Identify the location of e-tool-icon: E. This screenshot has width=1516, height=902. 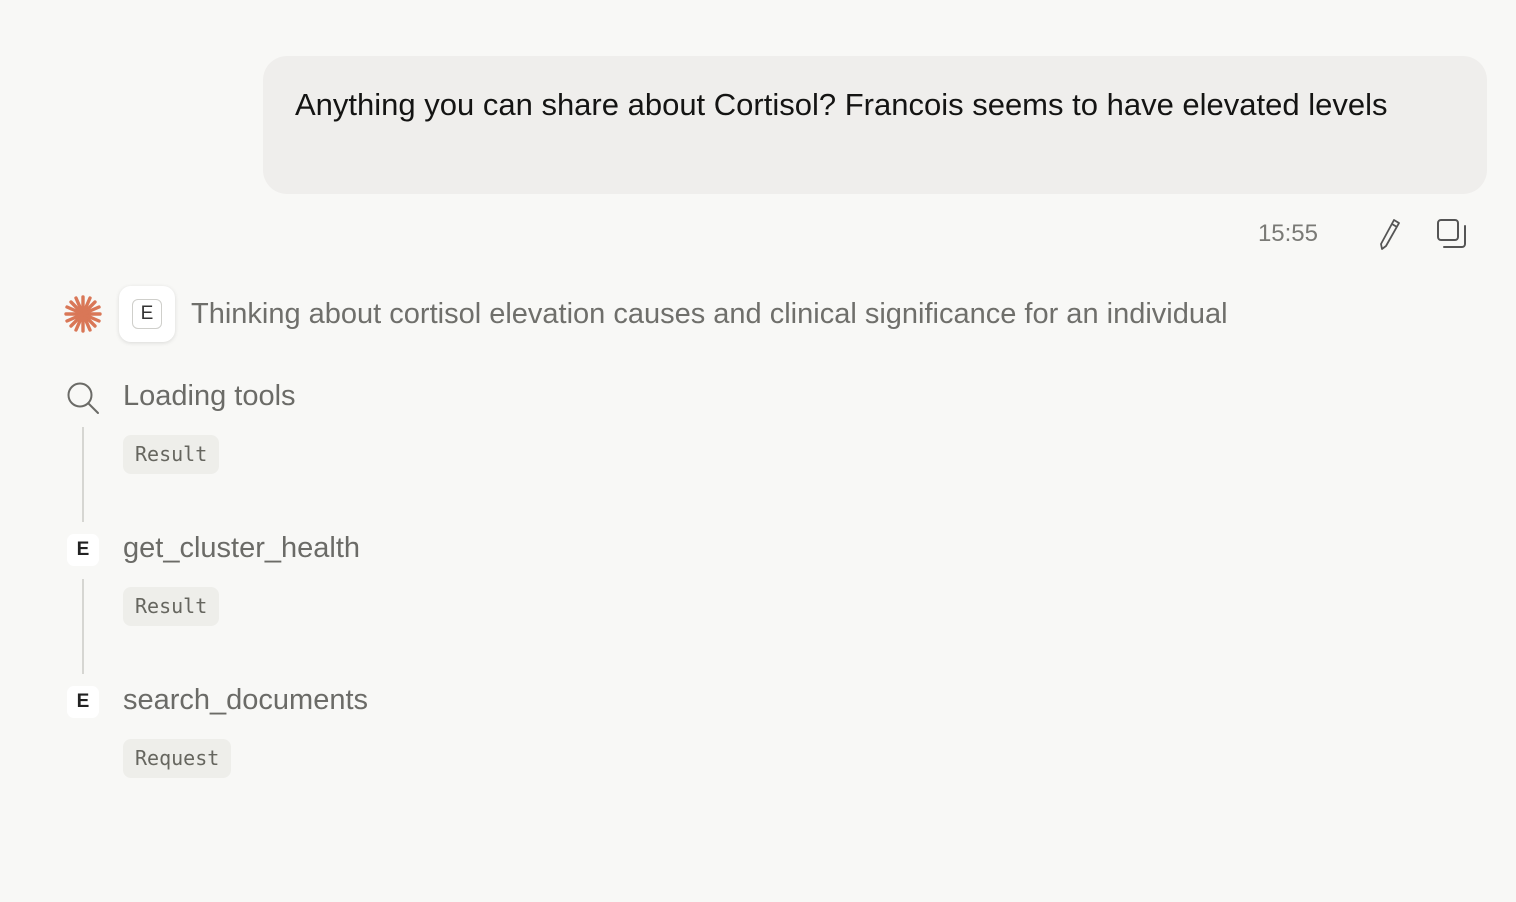
(147, 314).